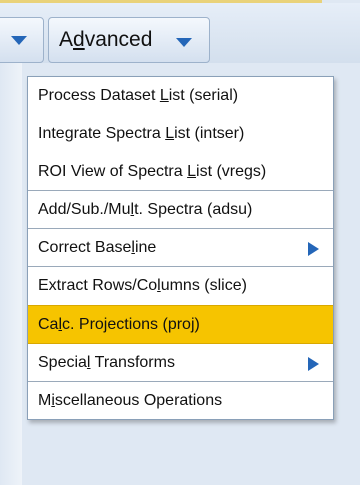  What do you see at coordinates (180, 210) in the screenshot?
I see `menu-item-add-sub-mult-spectra: Add/Sub./Mult. Spectra (adsu)` at bounding box center [180, 210].